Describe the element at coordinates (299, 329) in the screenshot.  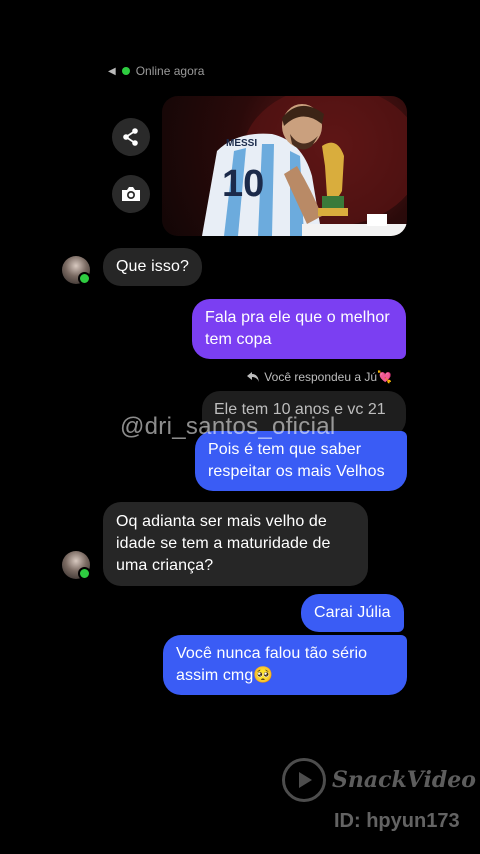
I see `message-outgoing: Fala pra ele que o melhor tem copa` at that location.